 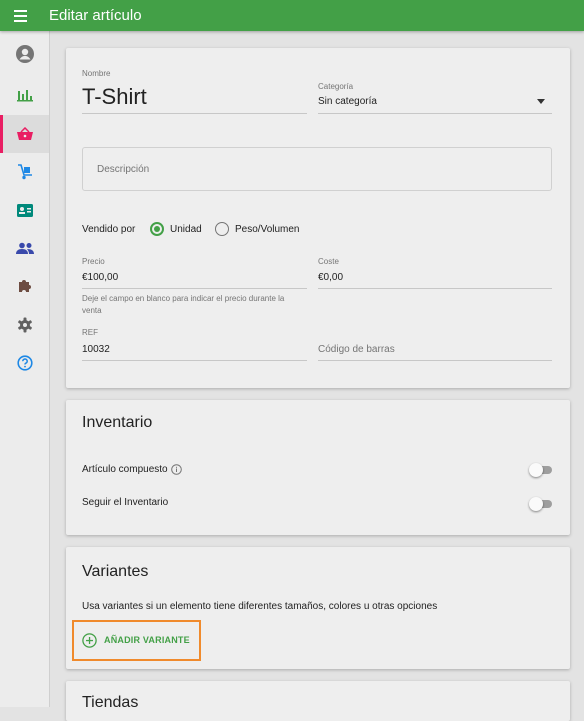 What do you see at coordinates (93, 261) in the screenshot?
I see `price-label: Precio` at bounding box center [93, 261].